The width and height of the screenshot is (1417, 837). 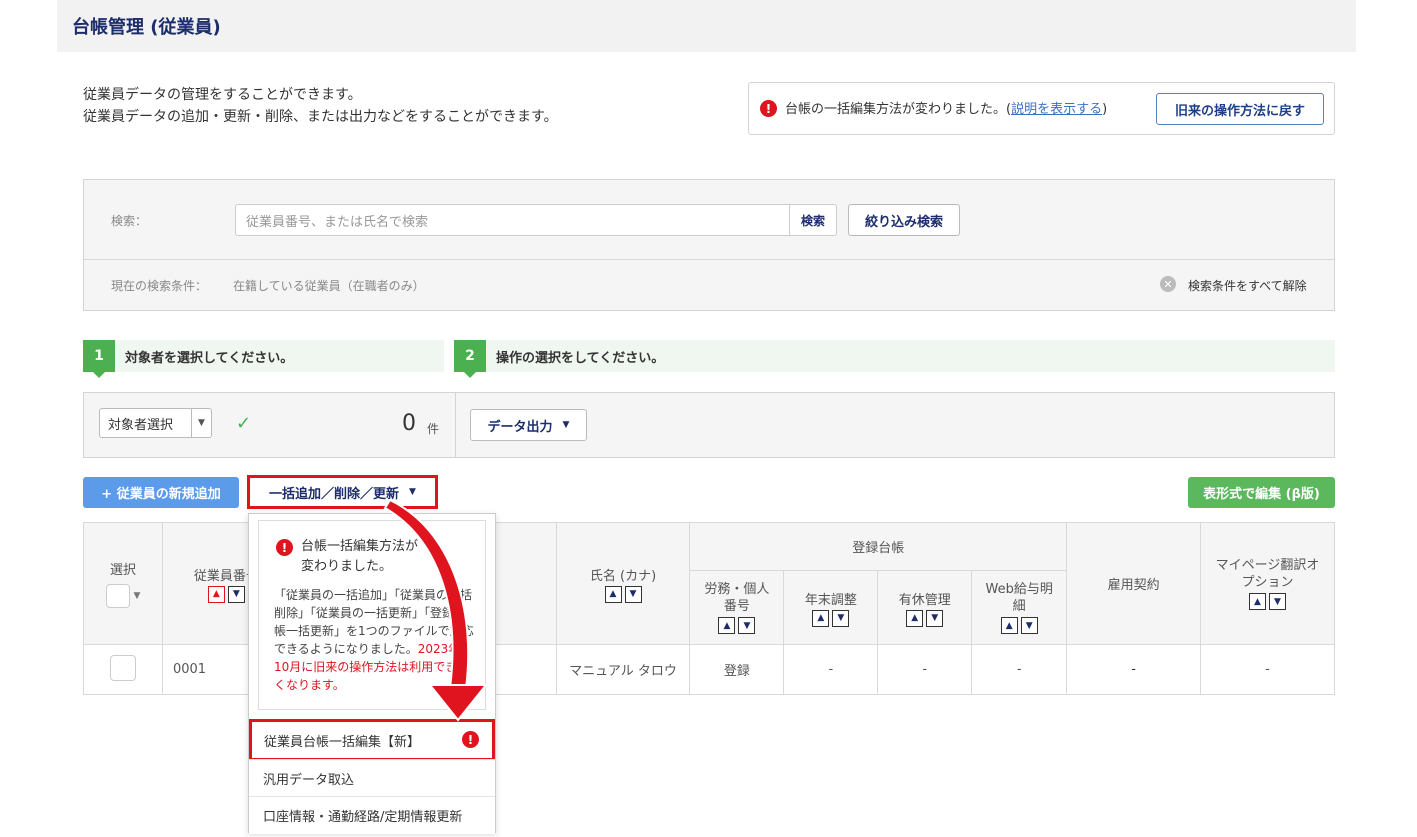 I want to click on check-icon: ✓, so click(x=244, y=423).